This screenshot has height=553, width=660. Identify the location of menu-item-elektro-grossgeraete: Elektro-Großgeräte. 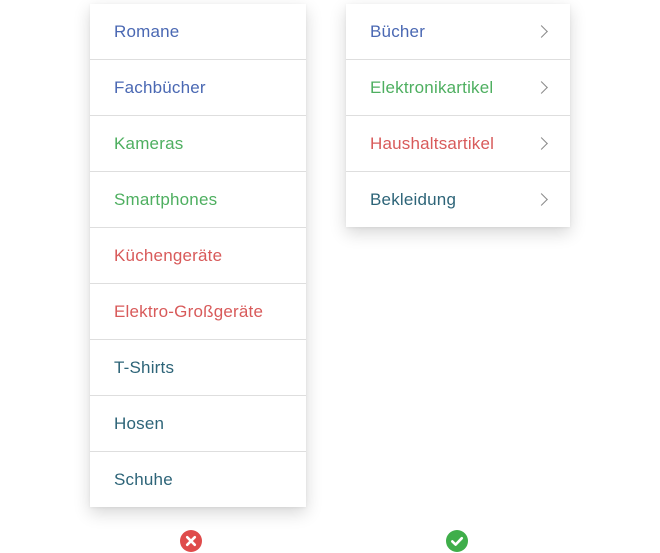
(198, 312).